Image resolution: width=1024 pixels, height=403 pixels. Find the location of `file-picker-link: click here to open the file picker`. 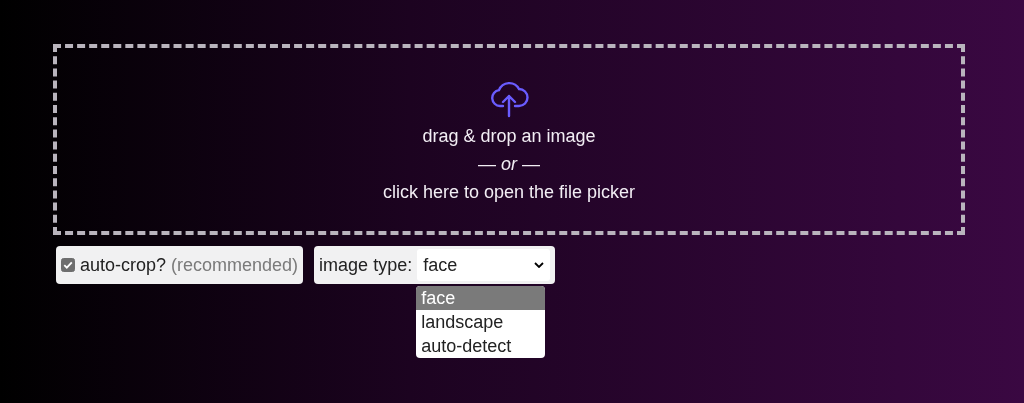

file-picker-link: click here to open the file picker is located at coordinates (509, 192).